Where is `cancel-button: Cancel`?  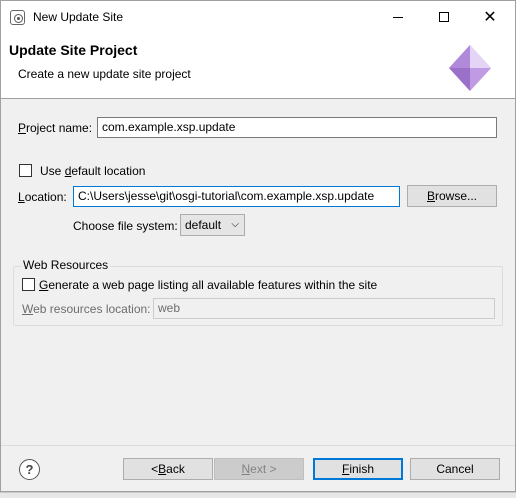 cancel-button: Cancel is located at coordinates (455, 469).